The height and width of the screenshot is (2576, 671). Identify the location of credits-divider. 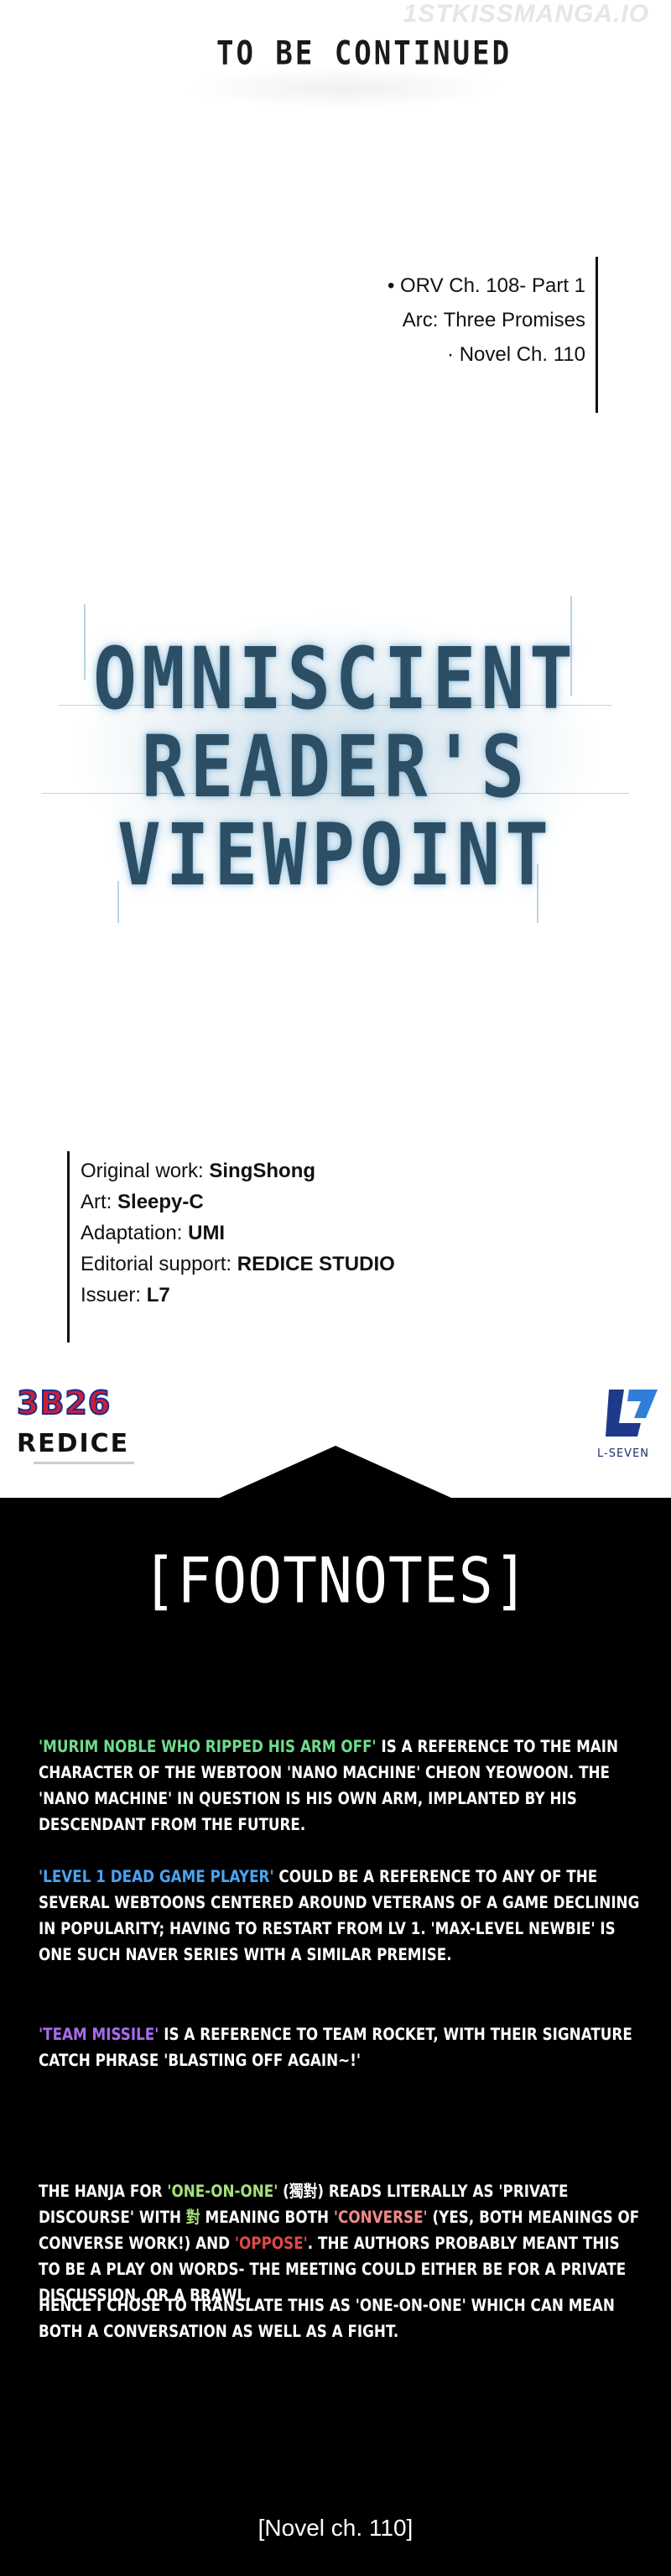
(68, 1247).